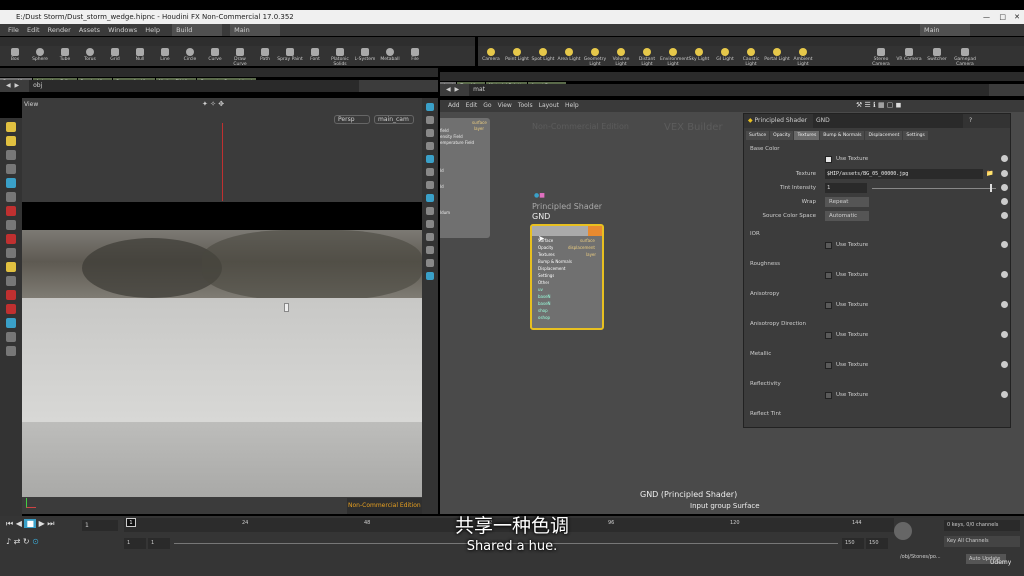 Image resolution: width=1024 pixels, height=576 pixels. I want to click on node-input: oshop, so click(544, 317).